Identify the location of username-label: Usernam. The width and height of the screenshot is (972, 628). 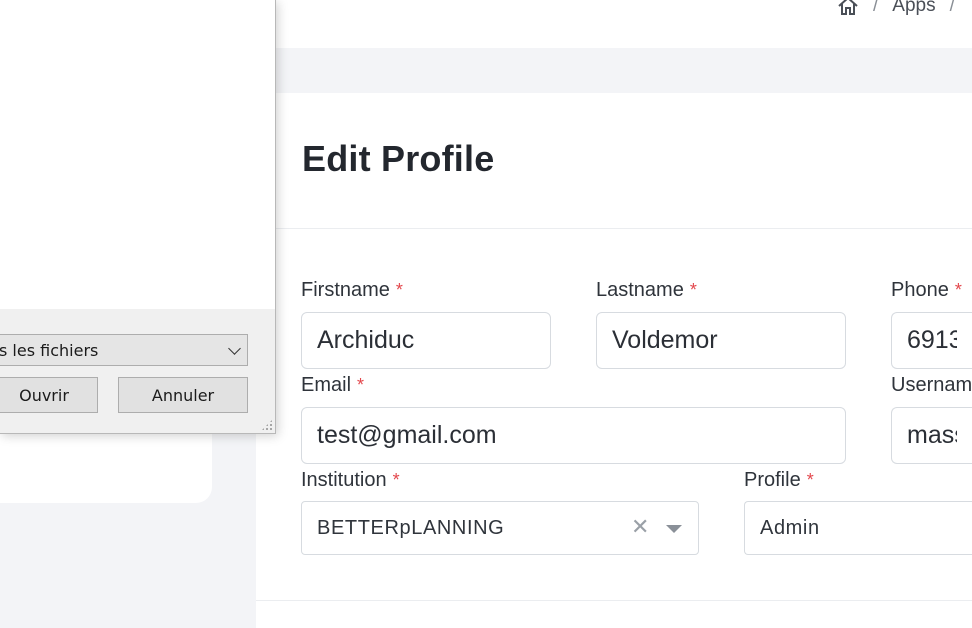
(931, 385).